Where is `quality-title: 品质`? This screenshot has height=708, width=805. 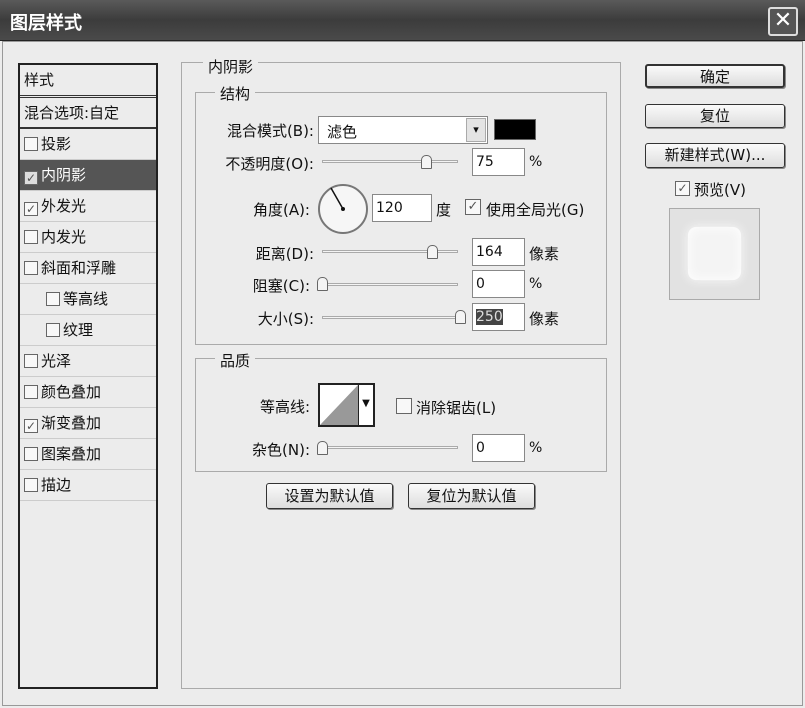
quality-title: 品质 is located at coordinates (235, 360).